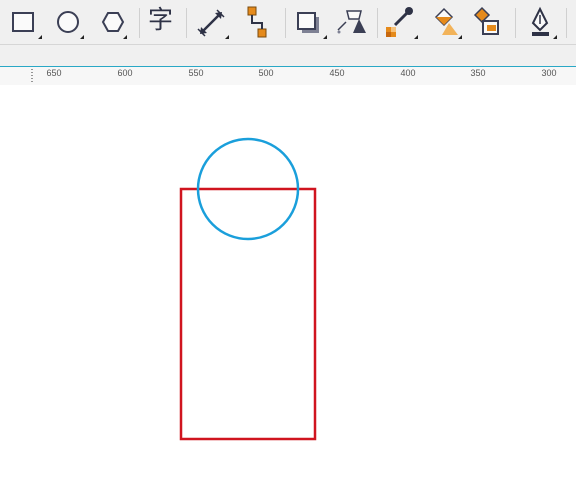 This screenshot has height=501, width=576. I want to click on transparency-icon, so click(351, 22).